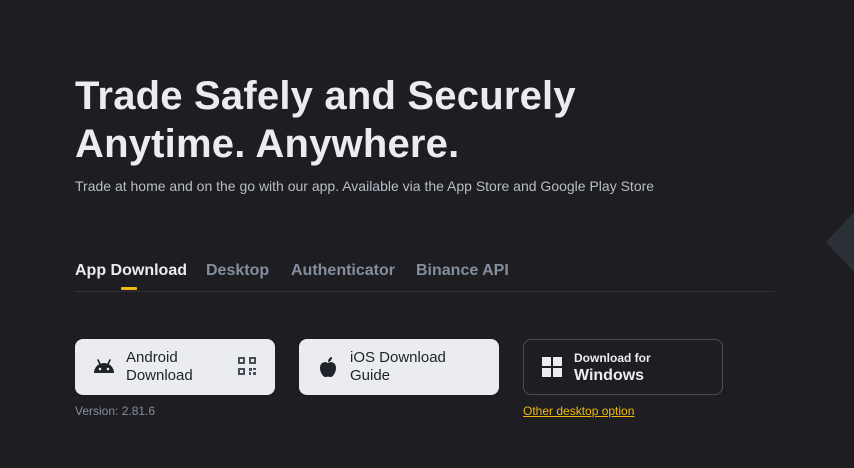 The width and height of the screenshot is (854, 468). Describe the element at coordinates (612, 358) in the screenshot. I see `windows-label-small: Download for` at that location.